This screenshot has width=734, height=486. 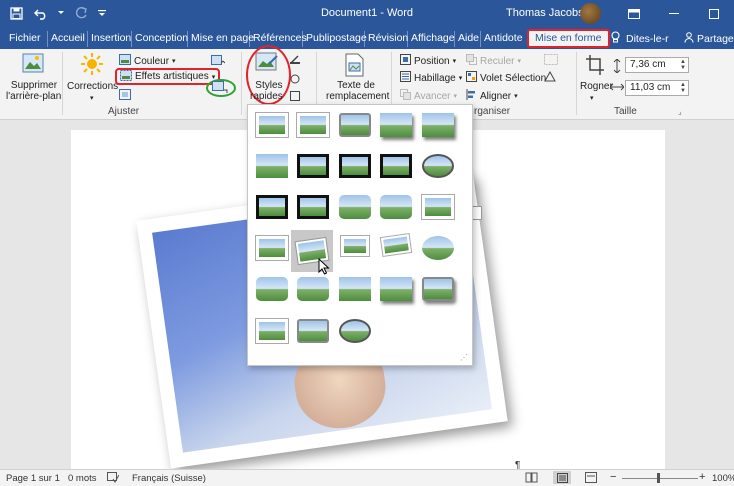 What do you see at coordinates (471, 78) in the screenshot?
I see `selection-pane-icon` at bounding box center [471, 78].